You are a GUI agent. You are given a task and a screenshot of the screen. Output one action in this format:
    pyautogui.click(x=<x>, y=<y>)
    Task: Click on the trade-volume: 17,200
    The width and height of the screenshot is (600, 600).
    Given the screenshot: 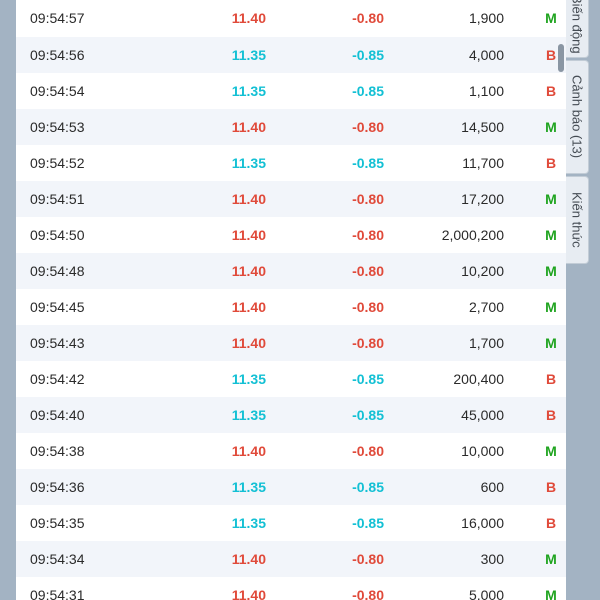 What is the action you would take?
    pyautogui.click(x=482, y=199)
    